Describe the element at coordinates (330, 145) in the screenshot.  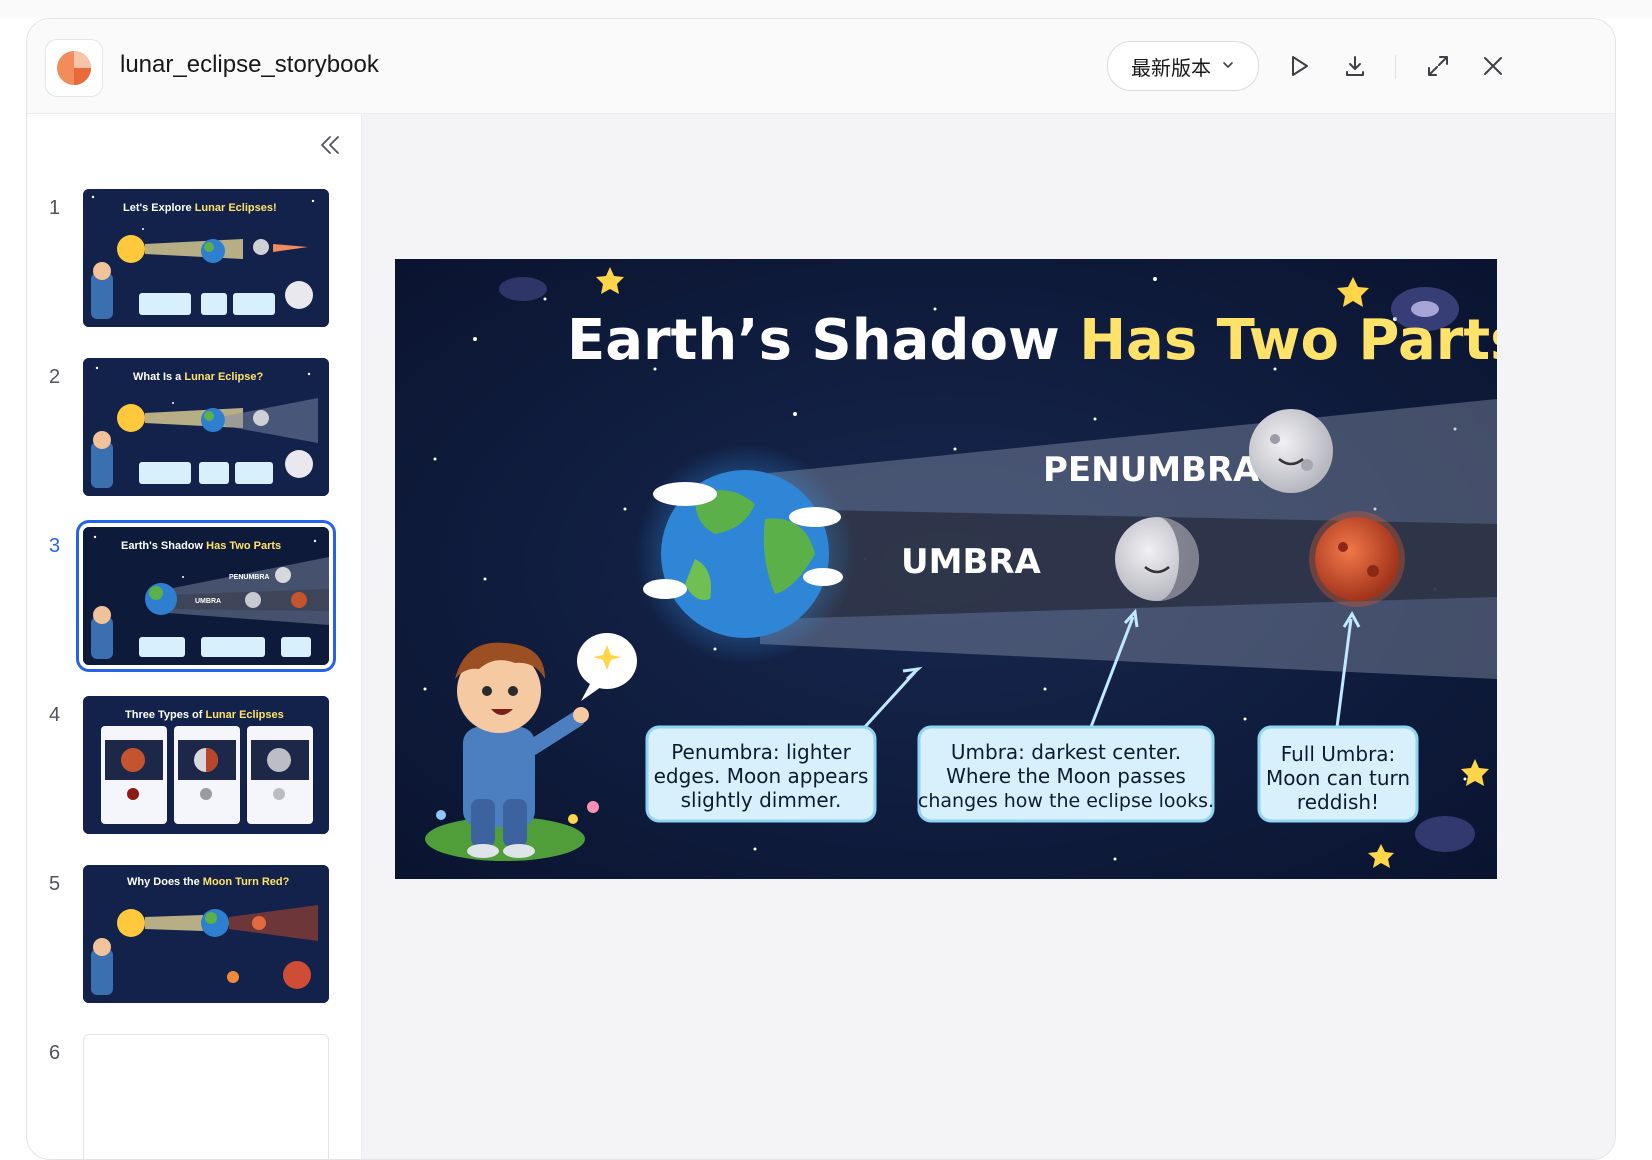
I see `double-chevron-left-icon` at that location.